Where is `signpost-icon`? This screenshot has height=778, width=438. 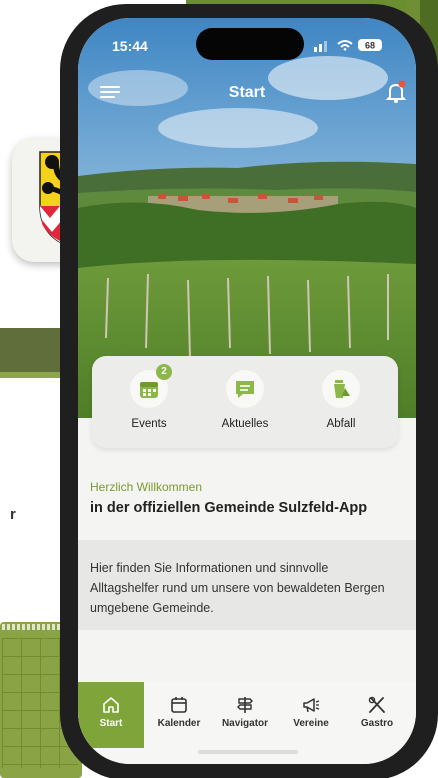 signpost-icon is located at coordinates (245, 705).